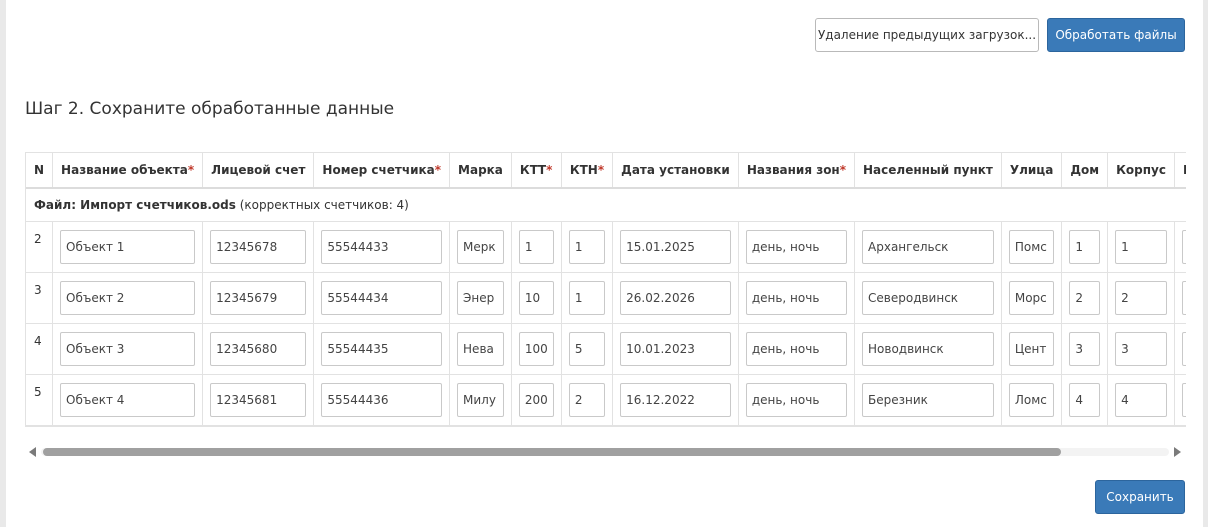 The height and width of the screenshot is (527, 1208). What do you see at coordinates (1085, 399) in the screenshot?
I see `house-input: 4` at bounding box center [1085, 399].